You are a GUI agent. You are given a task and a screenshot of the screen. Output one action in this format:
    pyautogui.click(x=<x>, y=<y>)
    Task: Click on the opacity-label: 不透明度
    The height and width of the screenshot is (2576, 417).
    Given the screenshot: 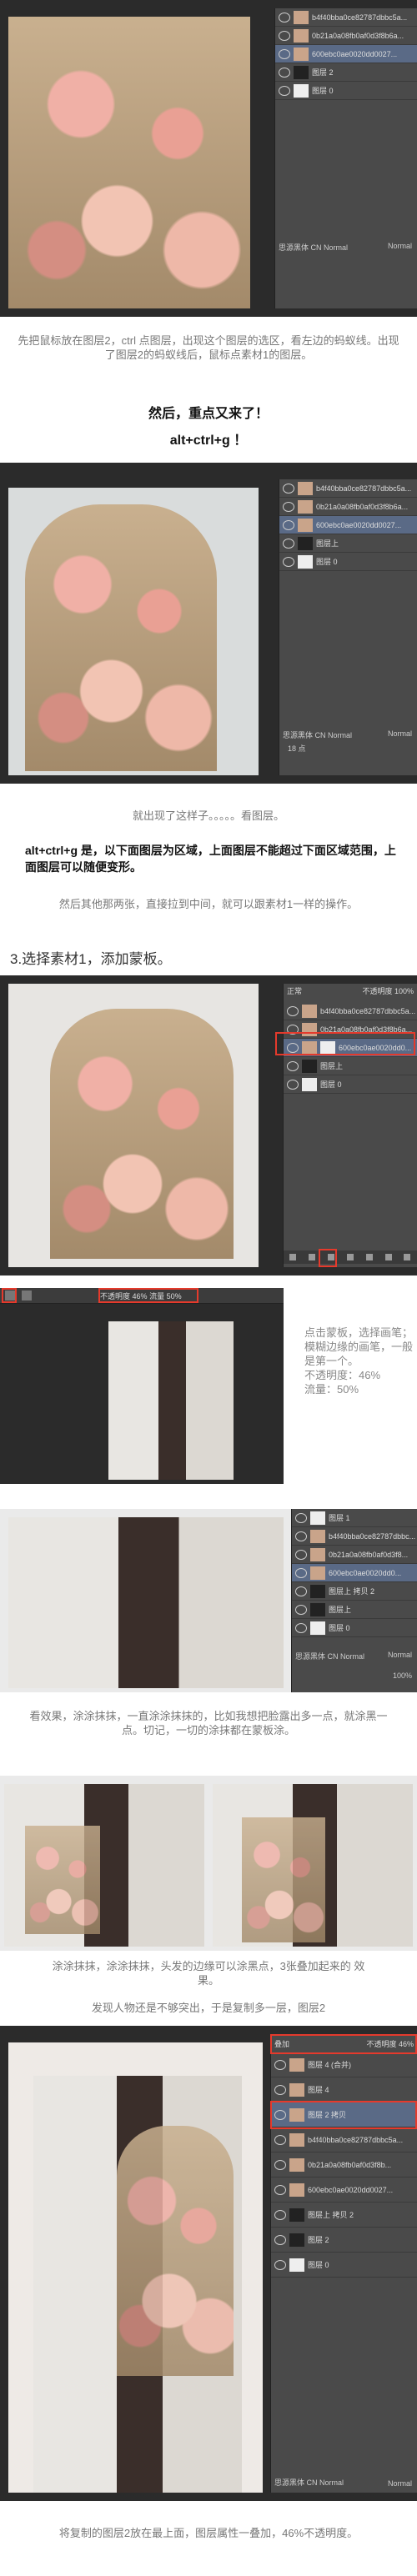 What is the action you would take?
    pyautogui.click(x=378, y=991)
    